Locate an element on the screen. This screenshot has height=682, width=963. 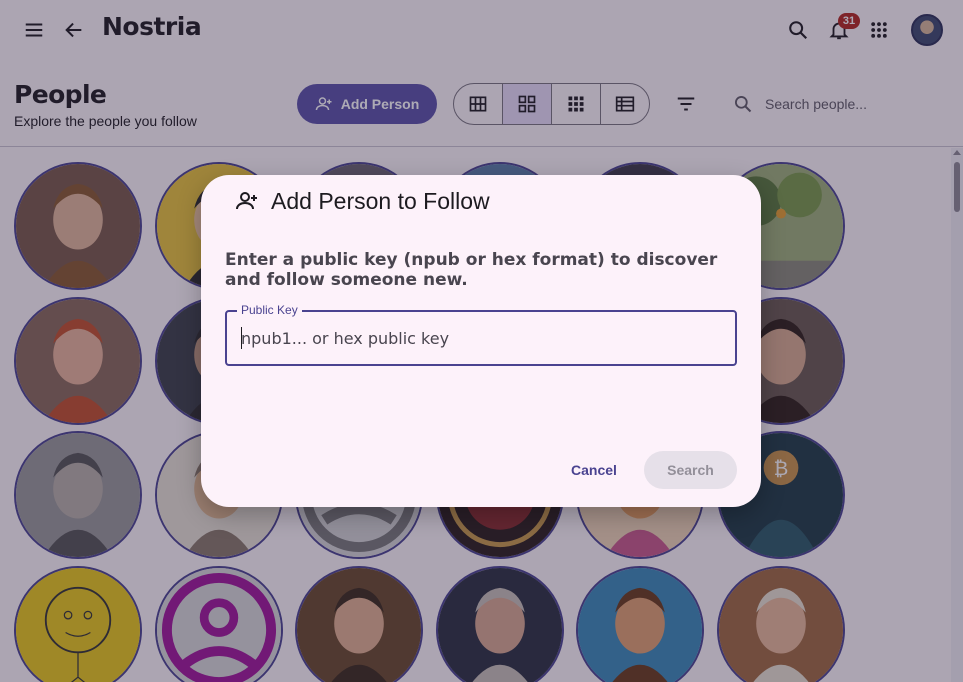
cancel-button: Cancel is located at coordinates (594, 470).